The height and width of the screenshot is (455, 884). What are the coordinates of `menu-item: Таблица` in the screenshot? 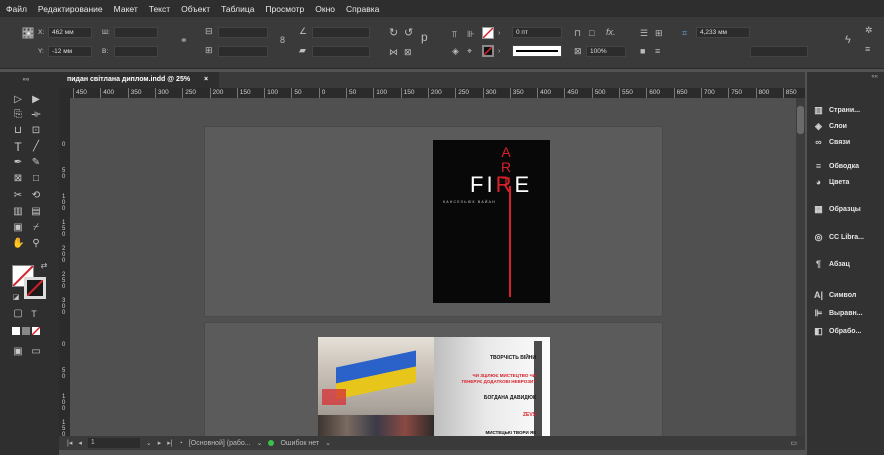 It's located at (237, 9).